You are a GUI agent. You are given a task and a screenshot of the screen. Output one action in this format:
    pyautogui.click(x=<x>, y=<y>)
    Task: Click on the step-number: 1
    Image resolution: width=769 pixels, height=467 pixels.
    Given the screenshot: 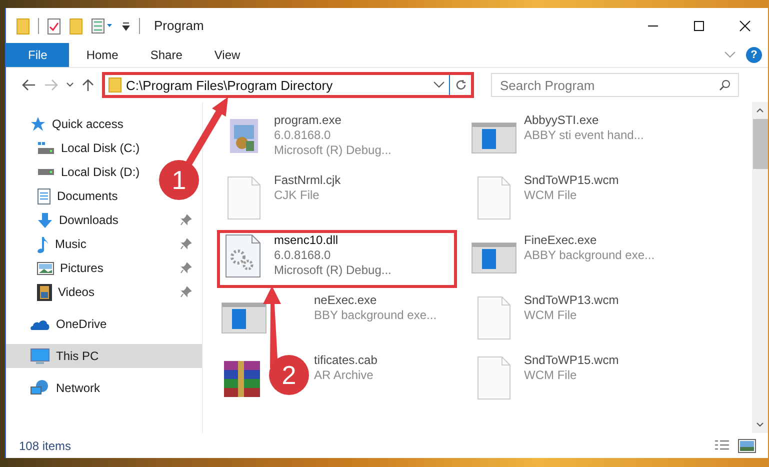 What is the action you would take?
    pyautogui.click(x=179, y=180)
    